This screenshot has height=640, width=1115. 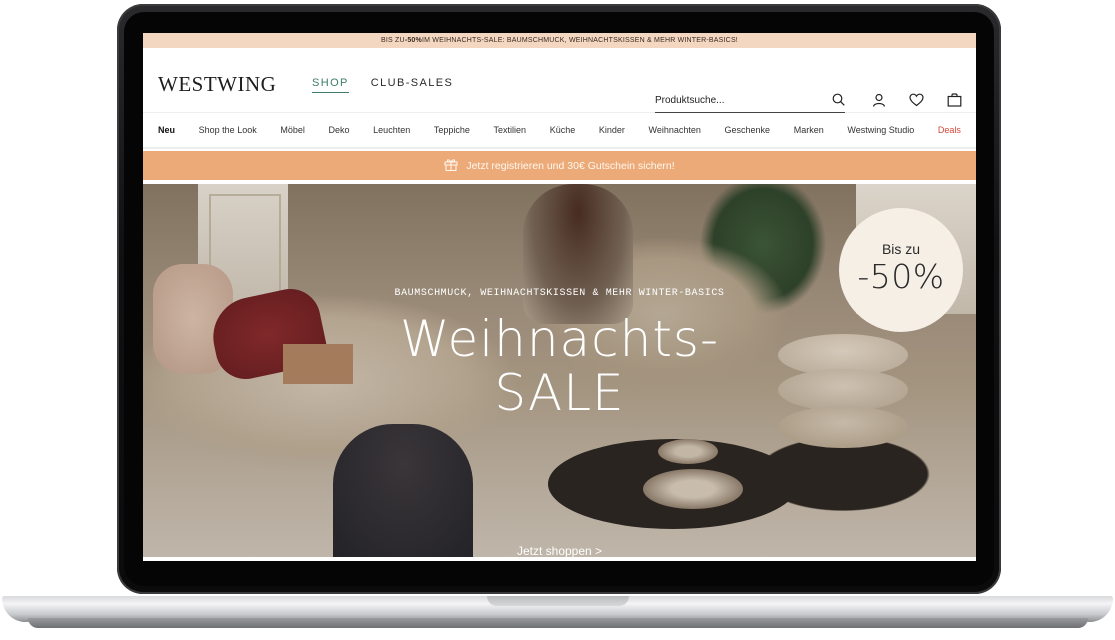 What do you see at coordinates (292, 130) in the screenshot?
I see `cat-moebel: Möbel` at bounding box center [292, 130].